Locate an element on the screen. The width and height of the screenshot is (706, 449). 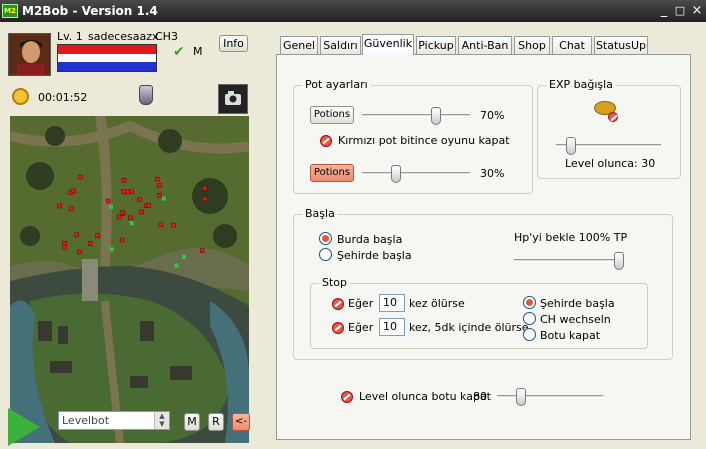
window-title: M2Bob - Version 1.4 is located at coordinates (90, 11).